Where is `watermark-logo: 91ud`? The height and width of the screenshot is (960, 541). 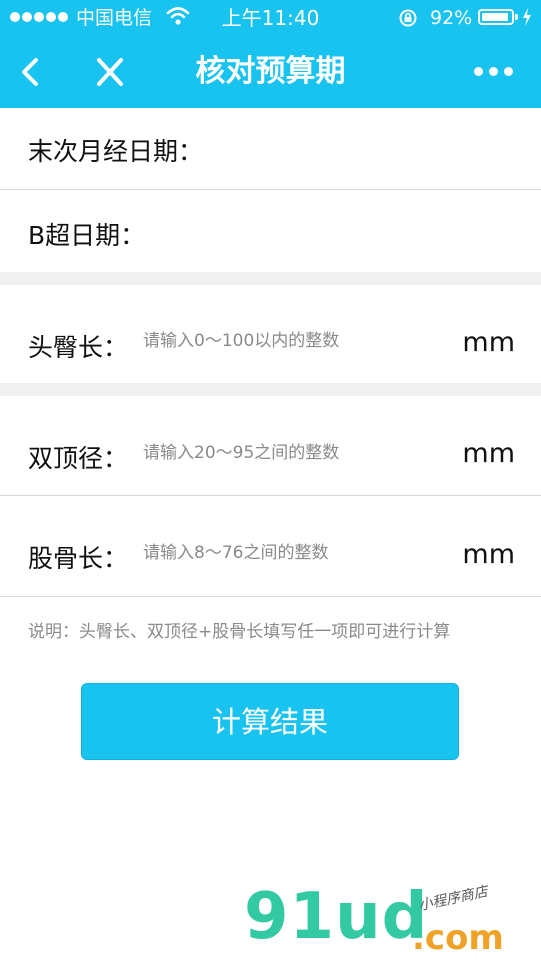 watermark-logo: 91ud is located at coordinates (336, 917).